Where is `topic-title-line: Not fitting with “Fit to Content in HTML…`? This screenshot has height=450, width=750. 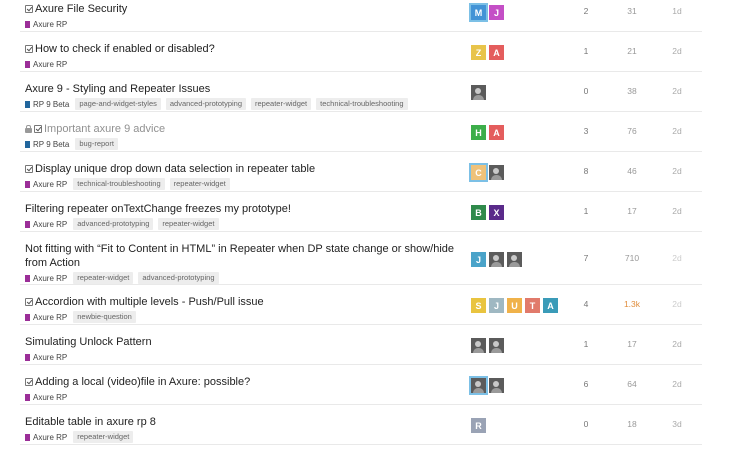 topic-title-line: Not fitting with “Fit to Content in HTML… is located at coordinates (245, 256).